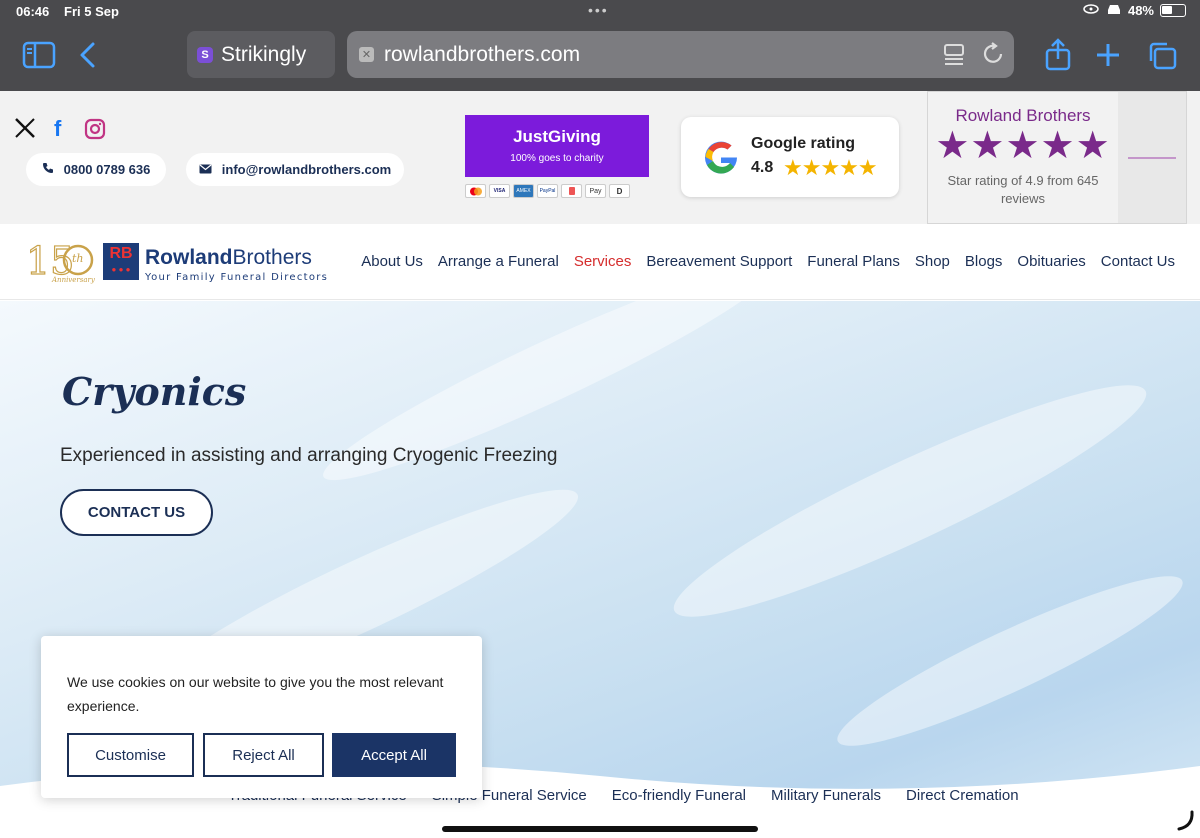 Image resolution: width=1200 pixels, height=838 pixels. I want to click on nav-item-obituaries: Obituaries, so click(1051, 261).